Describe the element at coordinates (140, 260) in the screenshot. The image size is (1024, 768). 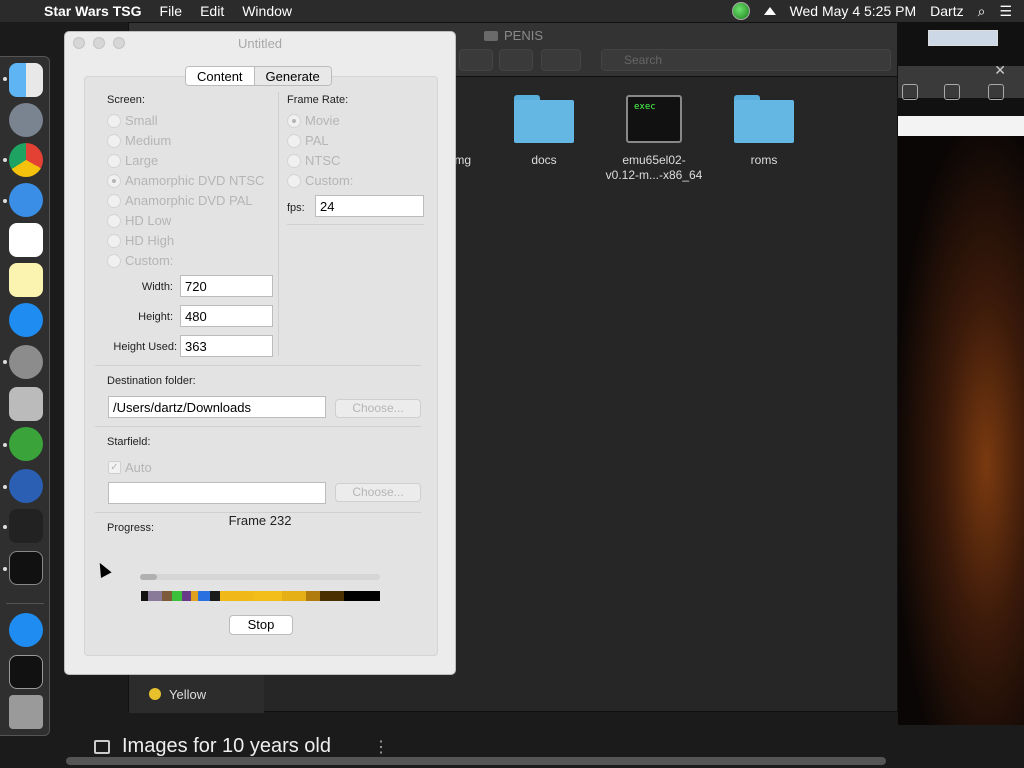
I see `radio-custom-screen: Custom:` at that location.